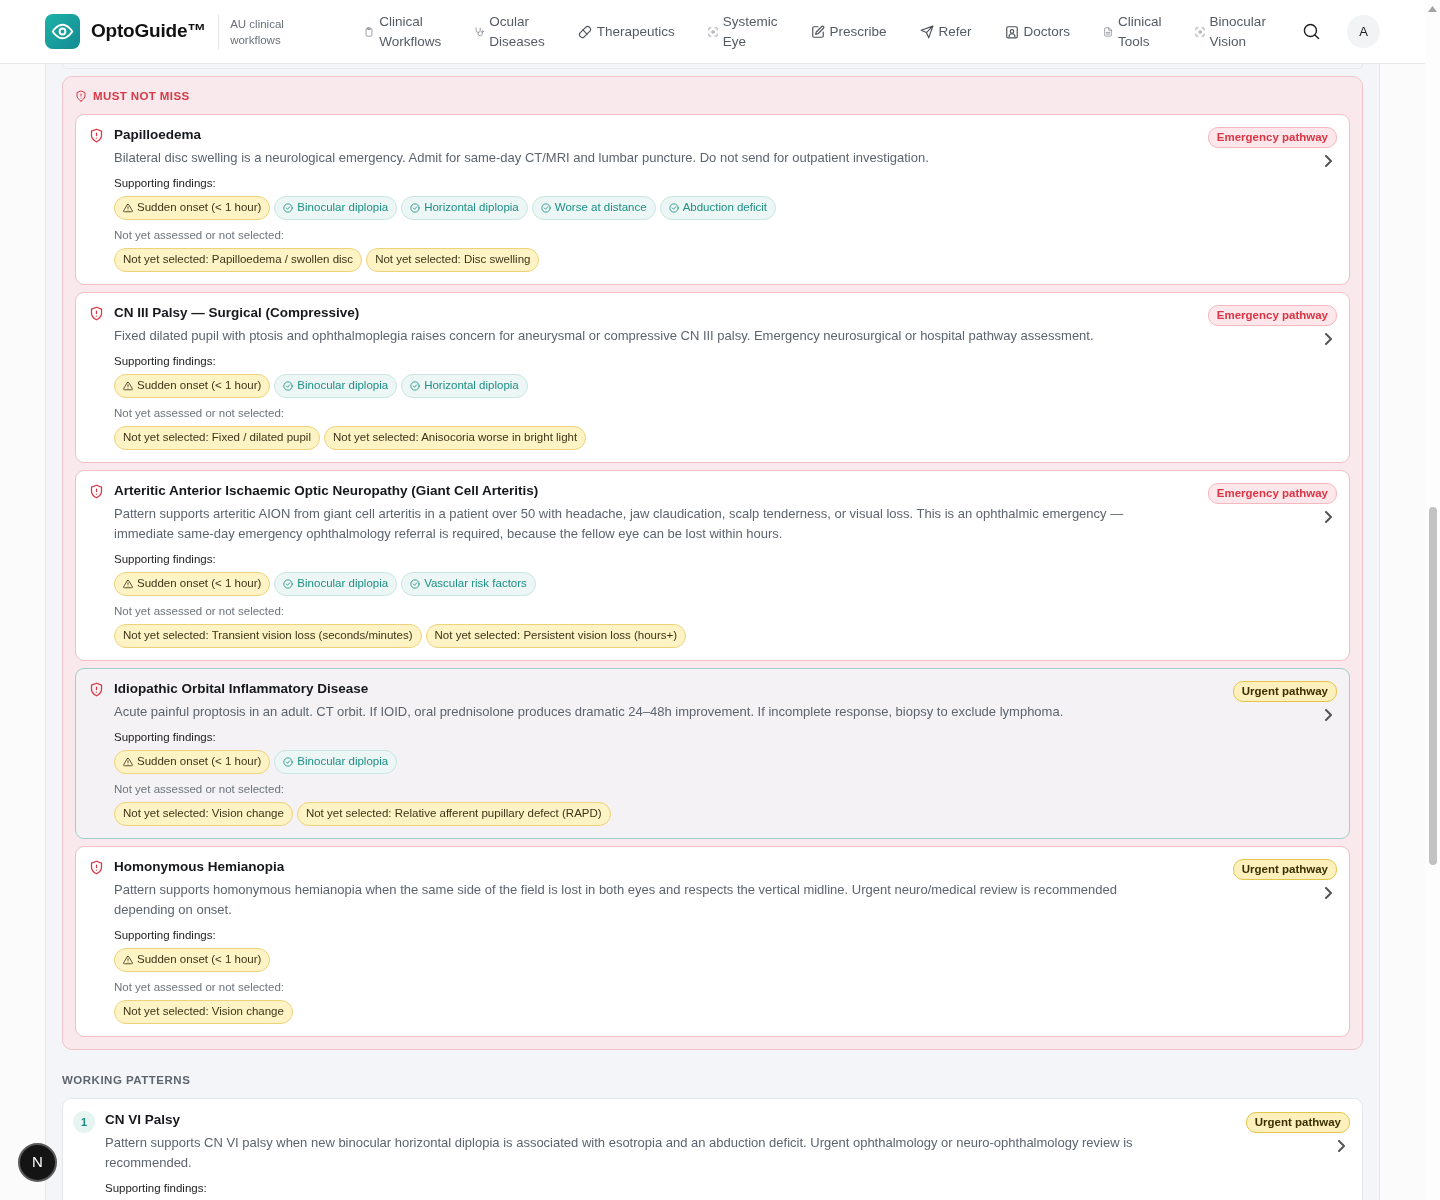 This screenshot has width=1440, height=1200. I want to click on nav-link: Systemic Eye, so click(742, 31).